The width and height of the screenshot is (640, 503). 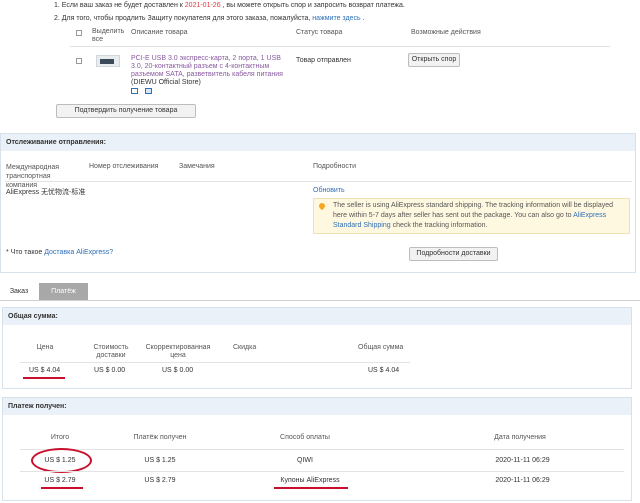 I want to click on payment-row-2-received: US $ 2.79, so click(x=160, y=480).